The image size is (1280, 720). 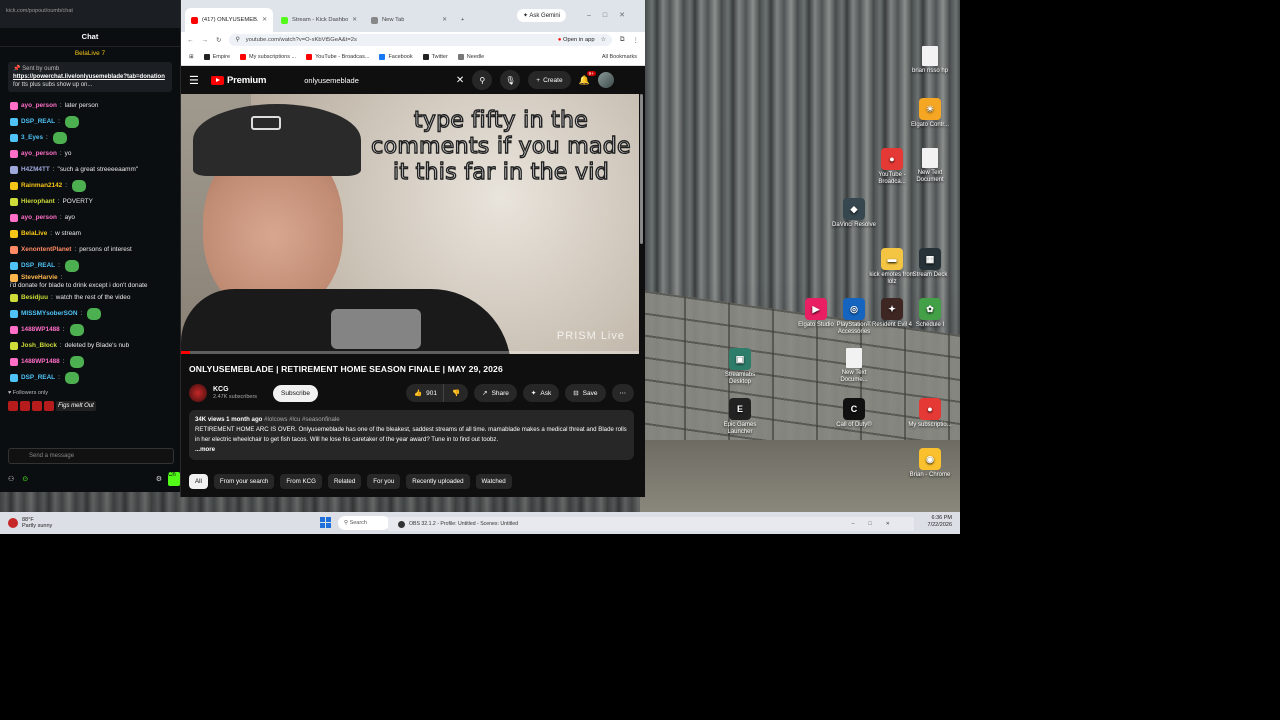 What do you see at coordinates (91, 456) in the screenshot?
I see `chat-input: Send a message` at bounding box center [91, 456].